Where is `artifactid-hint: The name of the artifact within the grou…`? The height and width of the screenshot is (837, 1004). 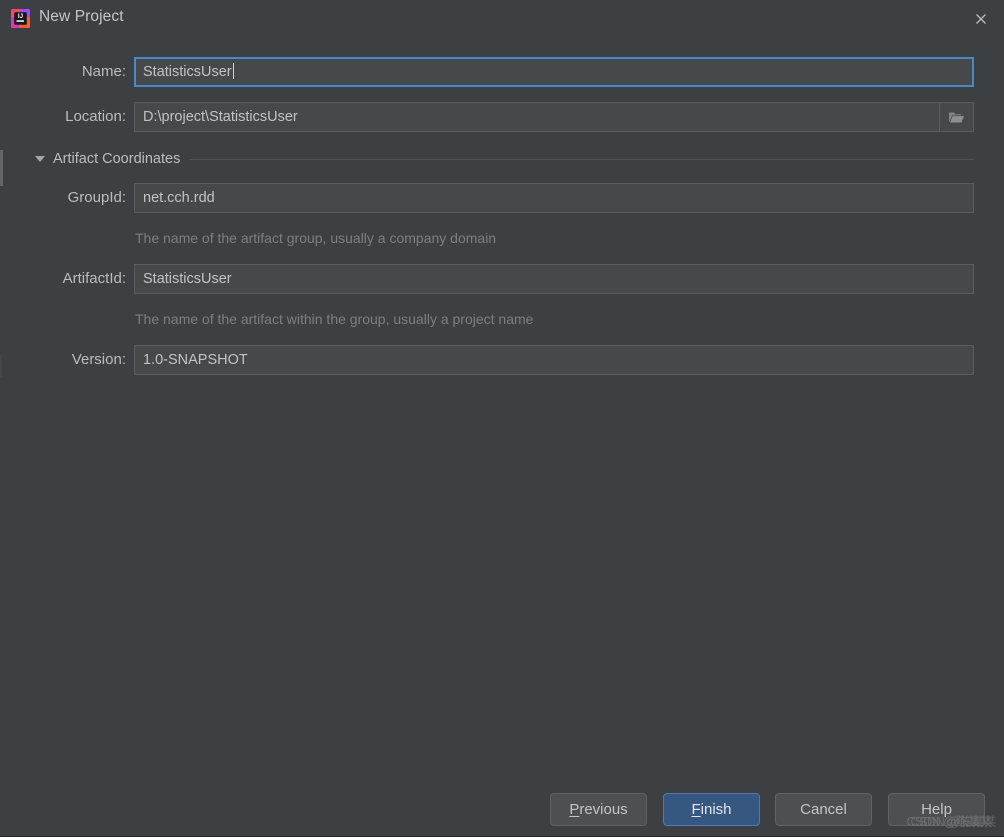 artifactid-hint: The name of the artifact within the grou… is located at coordinates (334, 319).